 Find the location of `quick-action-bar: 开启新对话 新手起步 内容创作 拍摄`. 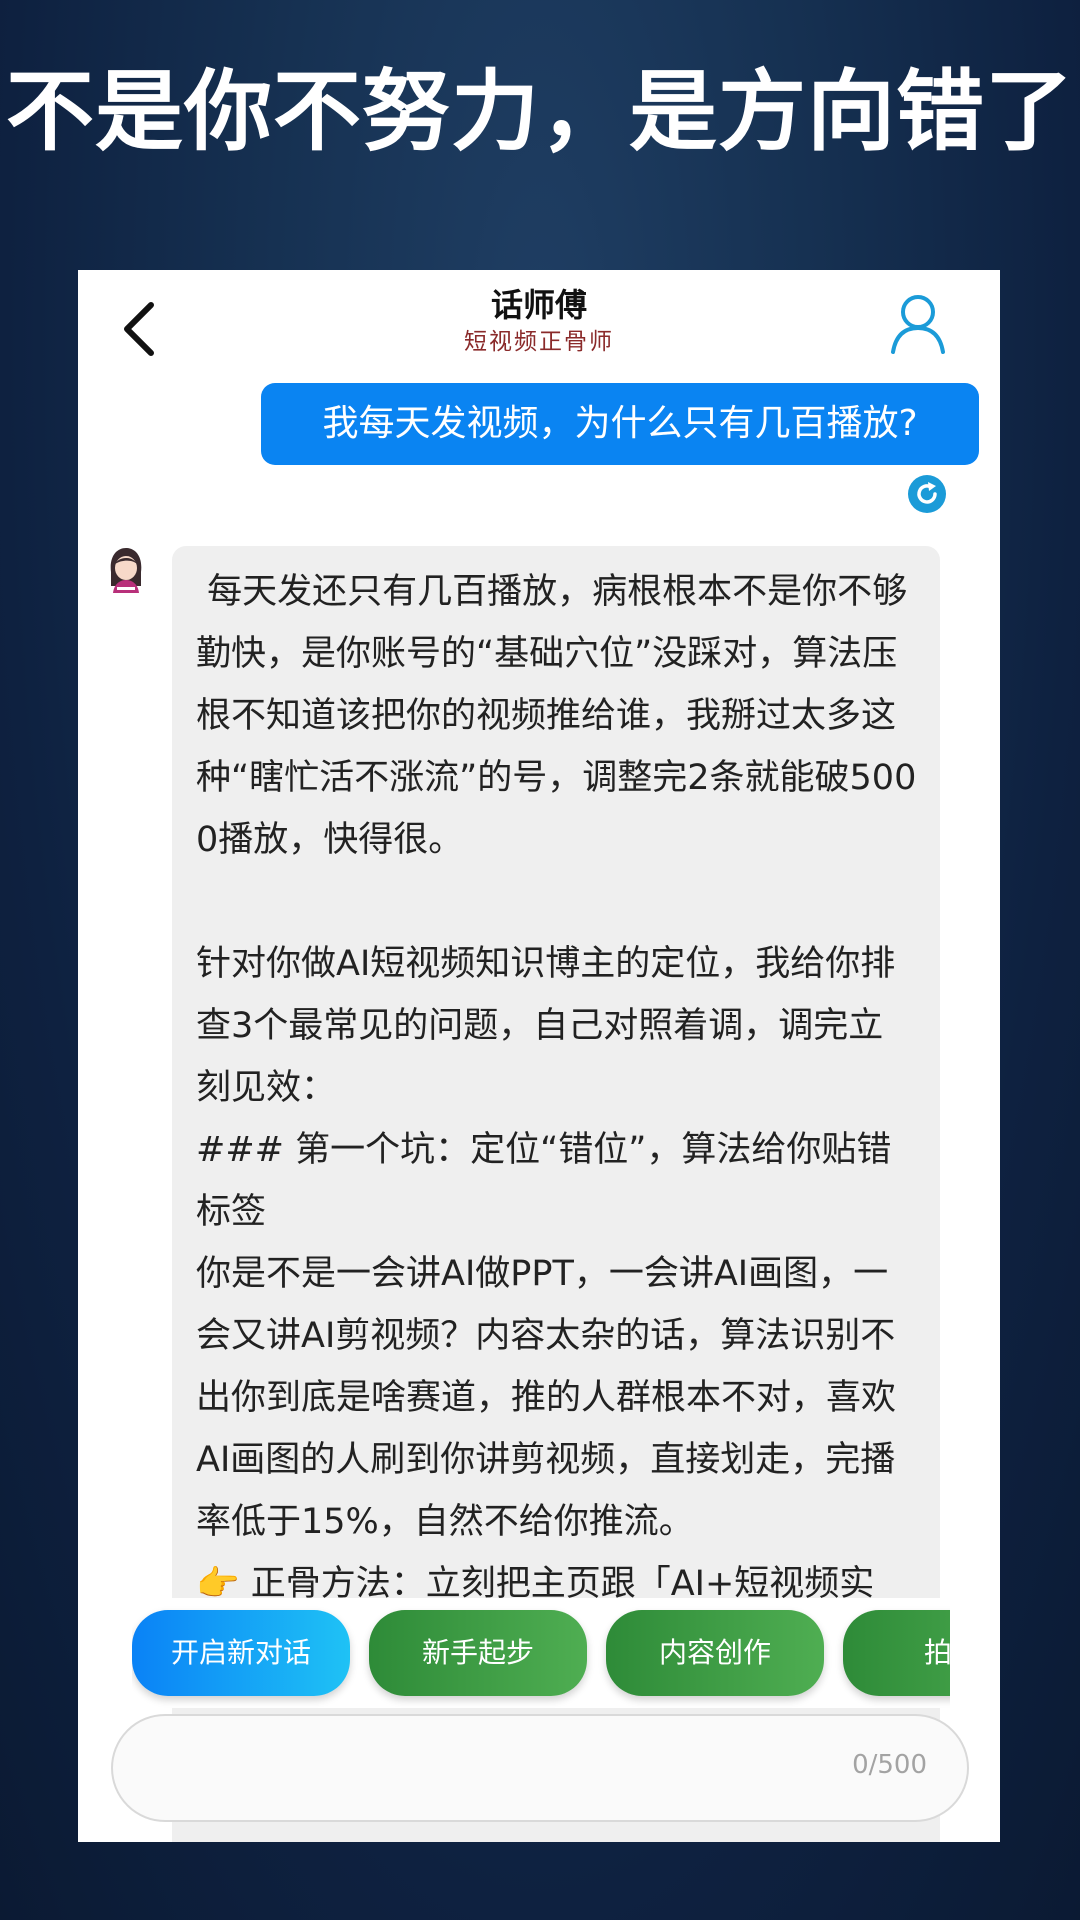

quick-action-bar: 开启新对话 新手起步 内容创作 拍摄 is located at coordinates (539, 1653).